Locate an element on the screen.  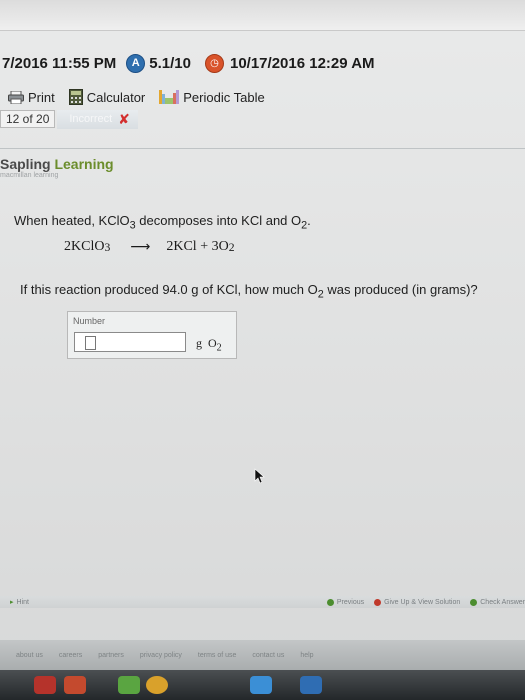
chemical-equation: 2KClO 3 ⟶ 2KCl + 3O 2 is located at coordinates (149, 247).